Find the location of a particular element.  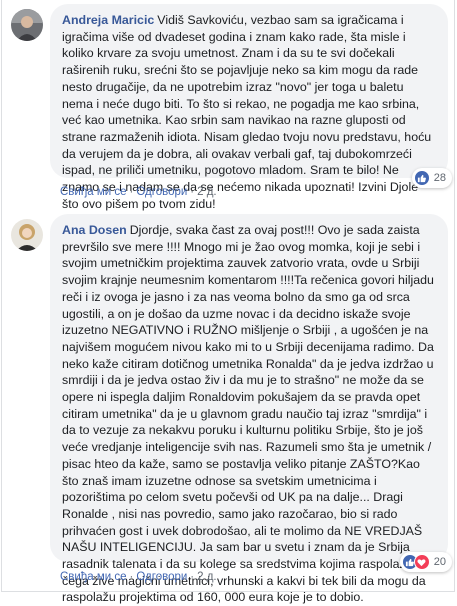

like-icon is located at coordinates (421, 178).